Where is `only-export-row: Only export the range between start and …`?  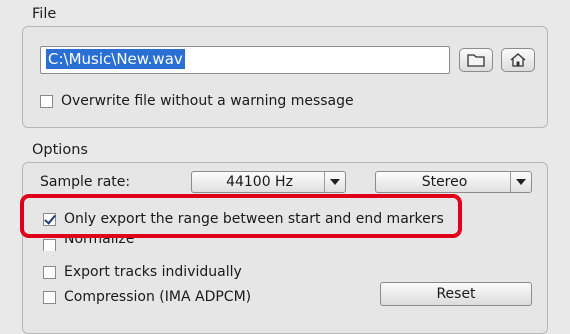
only-export-row: Only export the range between start and … is located at coordinates (243, 219).